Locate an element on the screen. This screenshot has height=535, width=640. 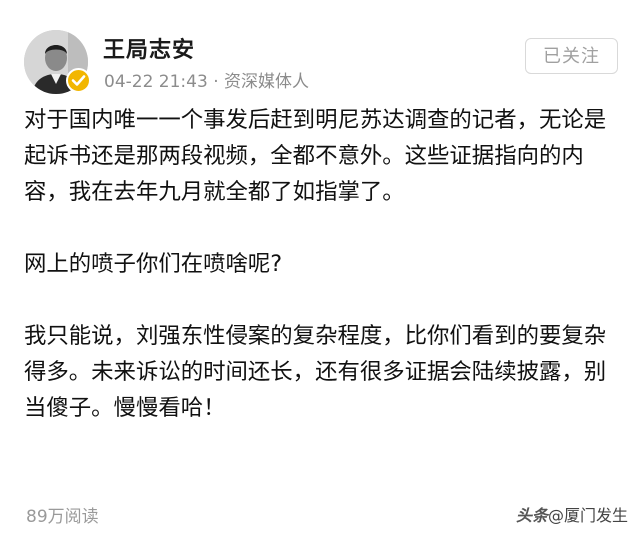
post-paragraph: 网上的喷子你们在喷啥呢? is located at coordinates (153, 264).